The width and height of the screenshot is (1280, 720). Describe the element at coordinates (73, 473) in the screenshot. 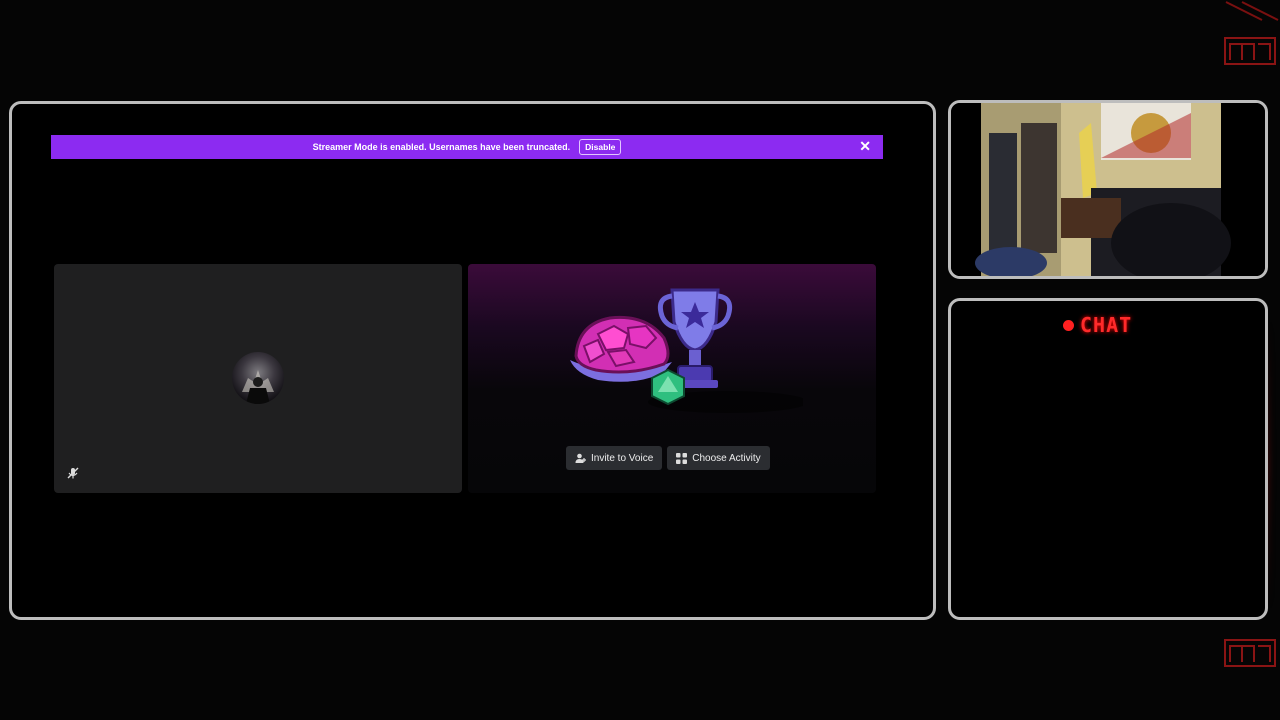

I see `mic-off-icon` at that location.